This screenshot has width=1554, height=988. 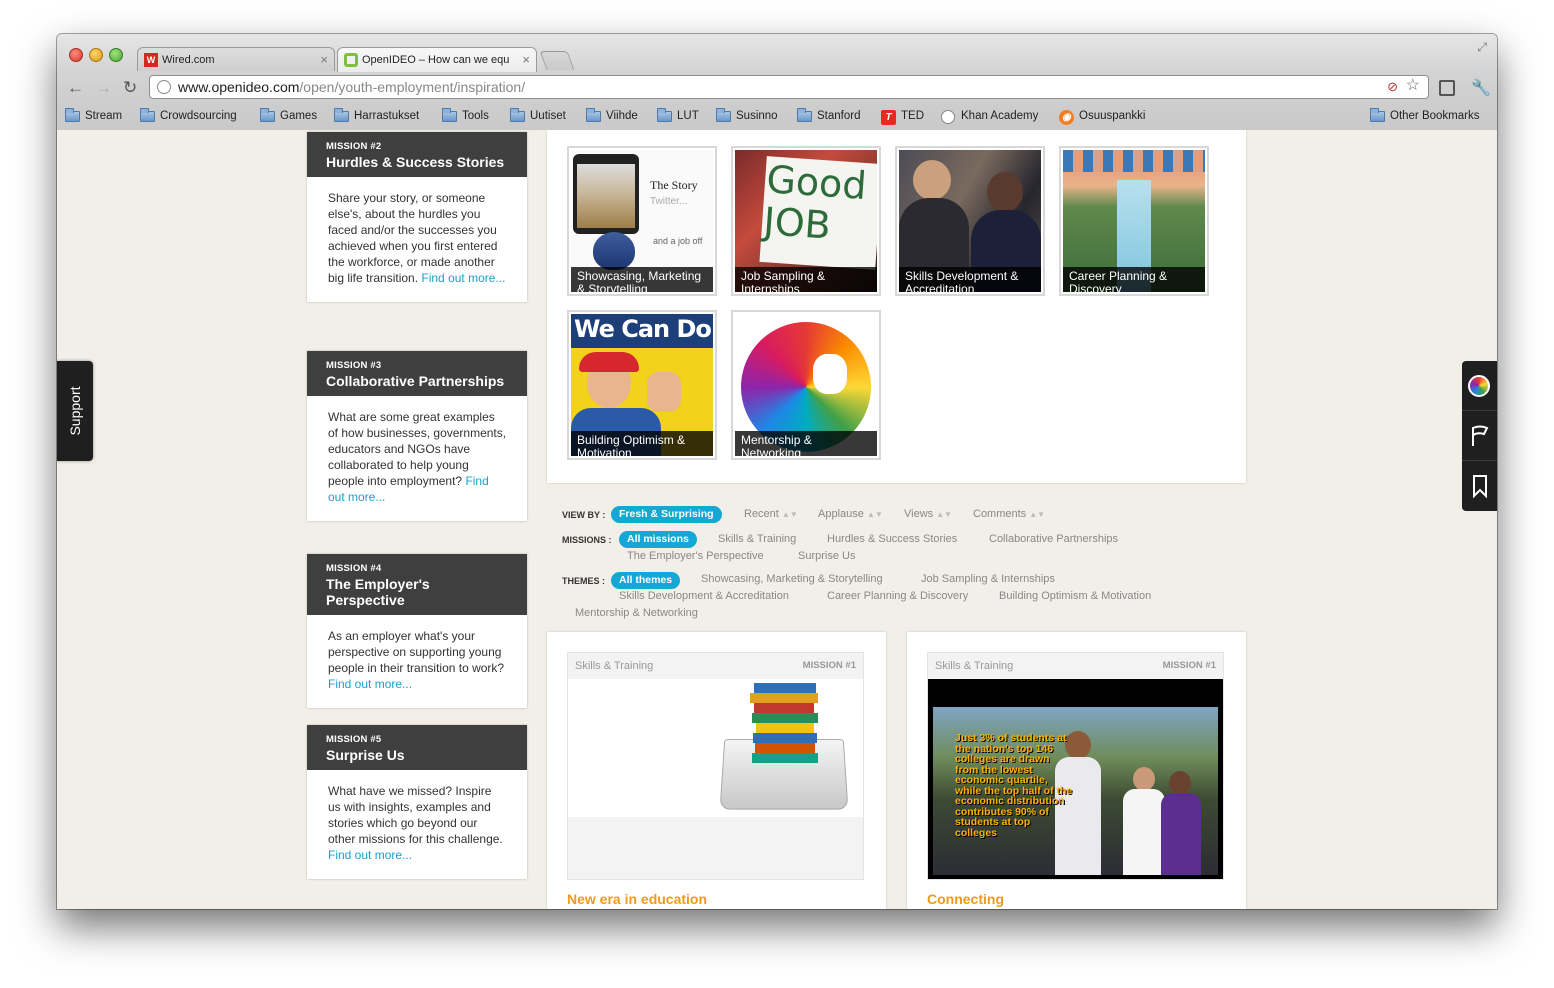 I want to click on wrench-icon: 🔧, so click(x=1481, y=88).